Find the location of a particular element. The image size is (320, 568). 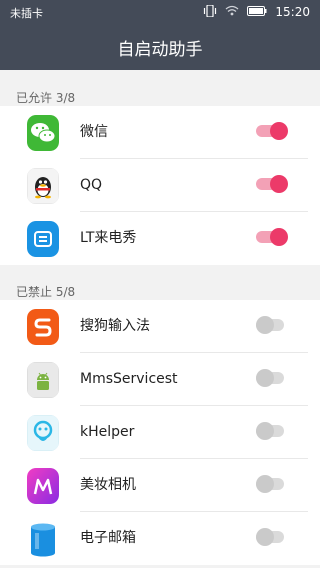

app-row-lt-caller-show: LT来电秀 is located at coordinates (160, 238).